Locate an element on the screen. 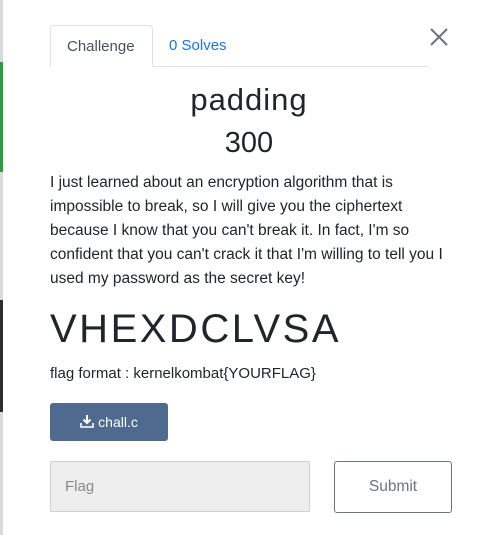  tab-challenge: Challenge is located at coordinates (101, 46).